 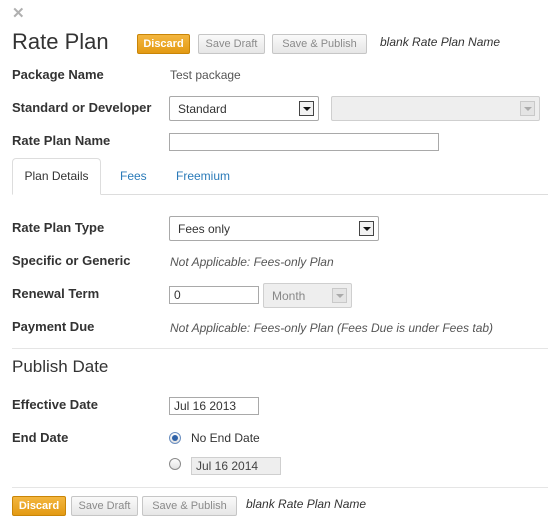 I want to click on footer-save-publish-button: Save & Publish, so click(x=189, y=506).